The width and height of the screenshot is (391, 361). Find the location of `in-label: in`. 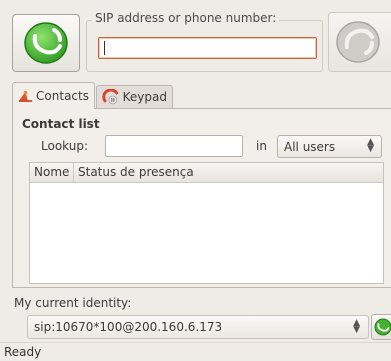

in-label: in is located at coordinates (261, 146).